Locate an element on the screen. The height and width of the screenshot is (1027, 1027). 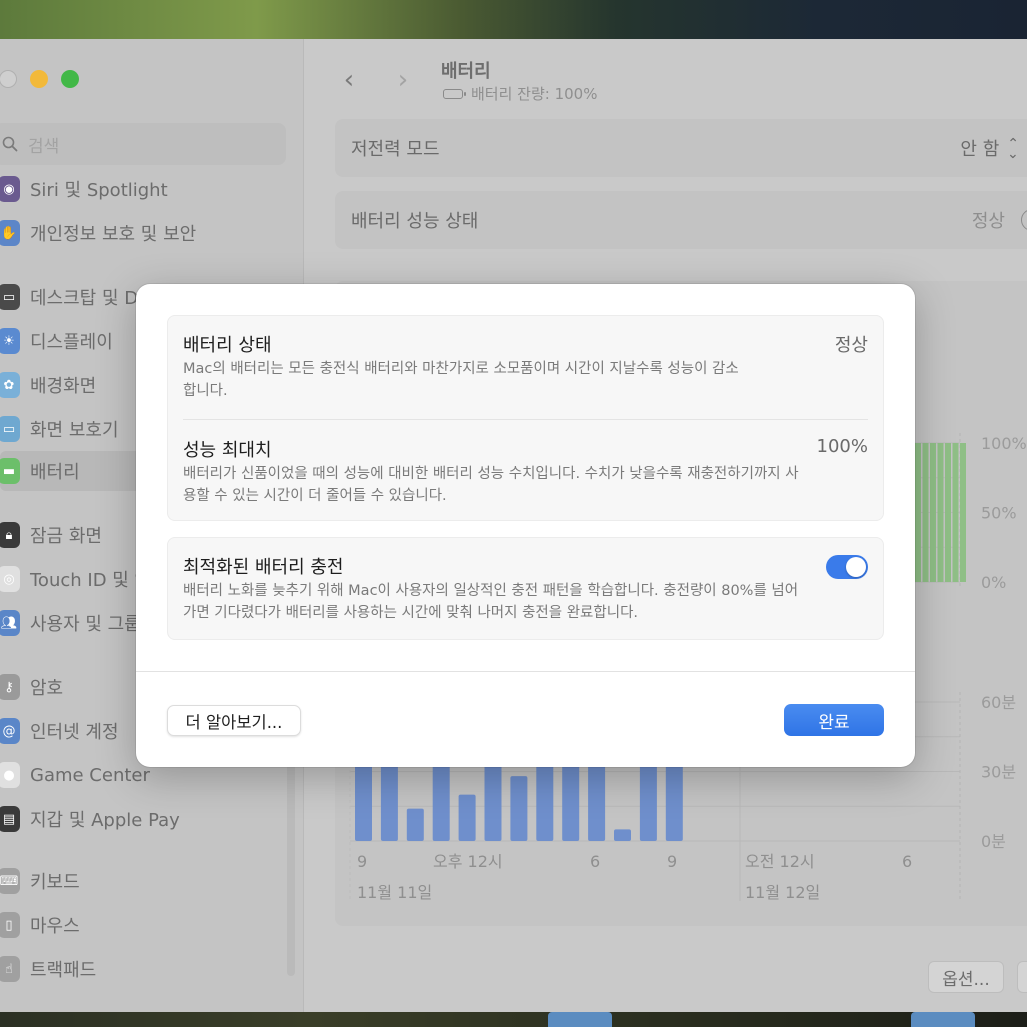
battery-status: 배터리 잔량: 100% is located at coordinates (520, 93).